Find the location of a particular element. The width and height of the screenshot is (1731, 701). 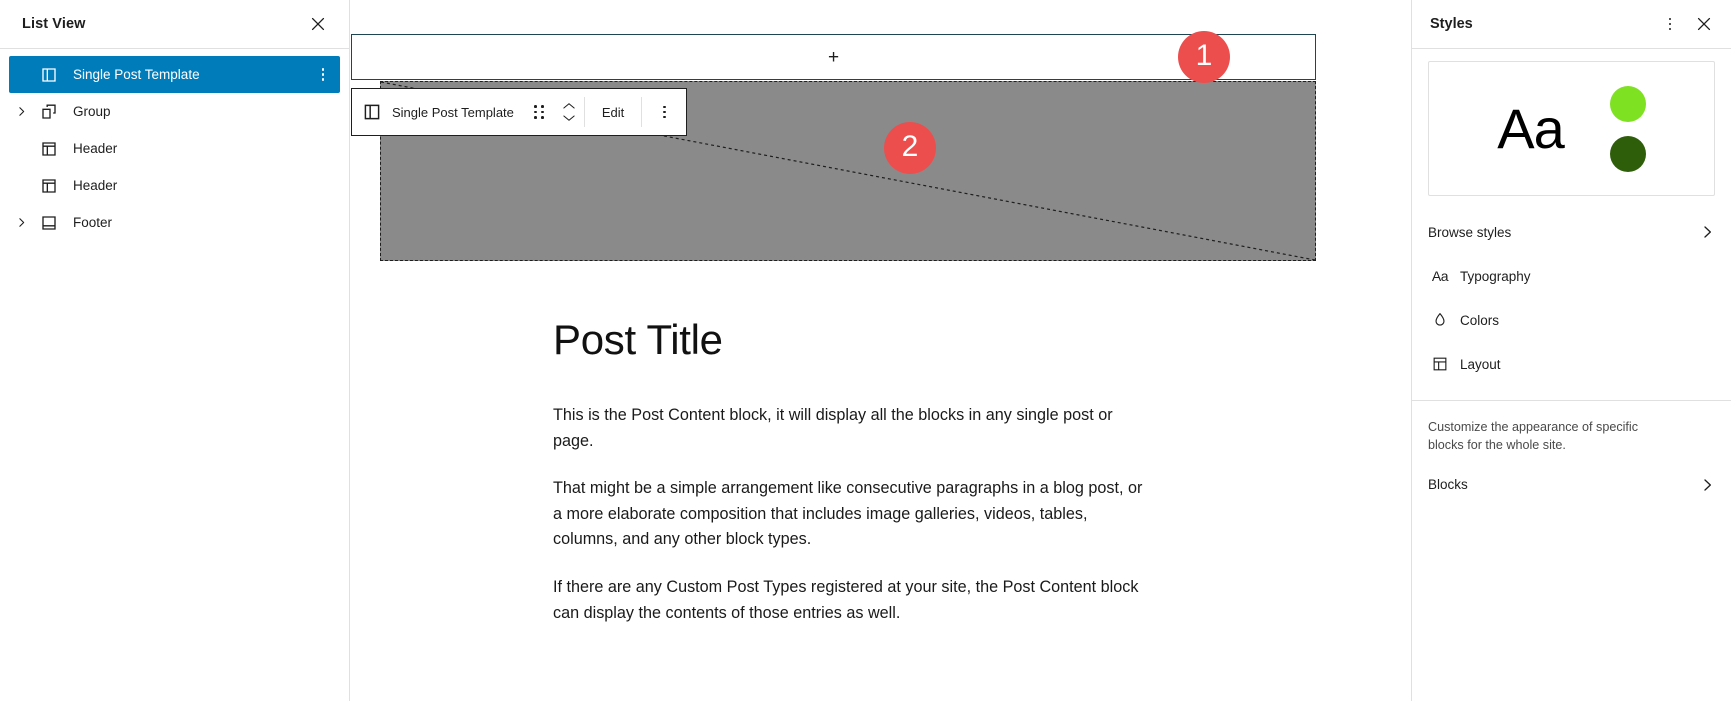

list-view-header: List View is located at coordinates (174, 24).